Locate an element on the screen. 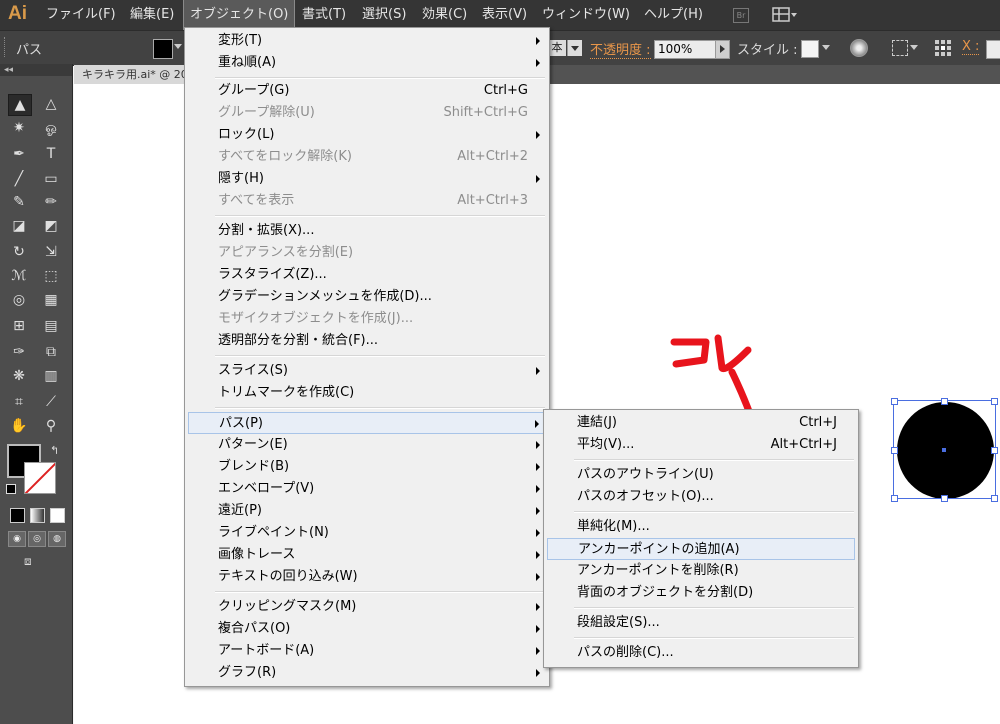 Image resolution: width=1000 pixels, height=724 pixels. default-fill-stroke-icon is located at coordinates (11, 489).